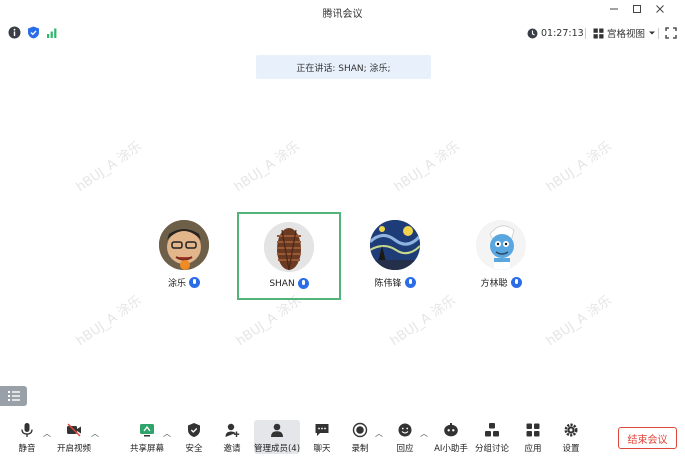  Describe the element at coordinates (52, 33) in the screenshot. I see `signal-strength-icon` at that location.